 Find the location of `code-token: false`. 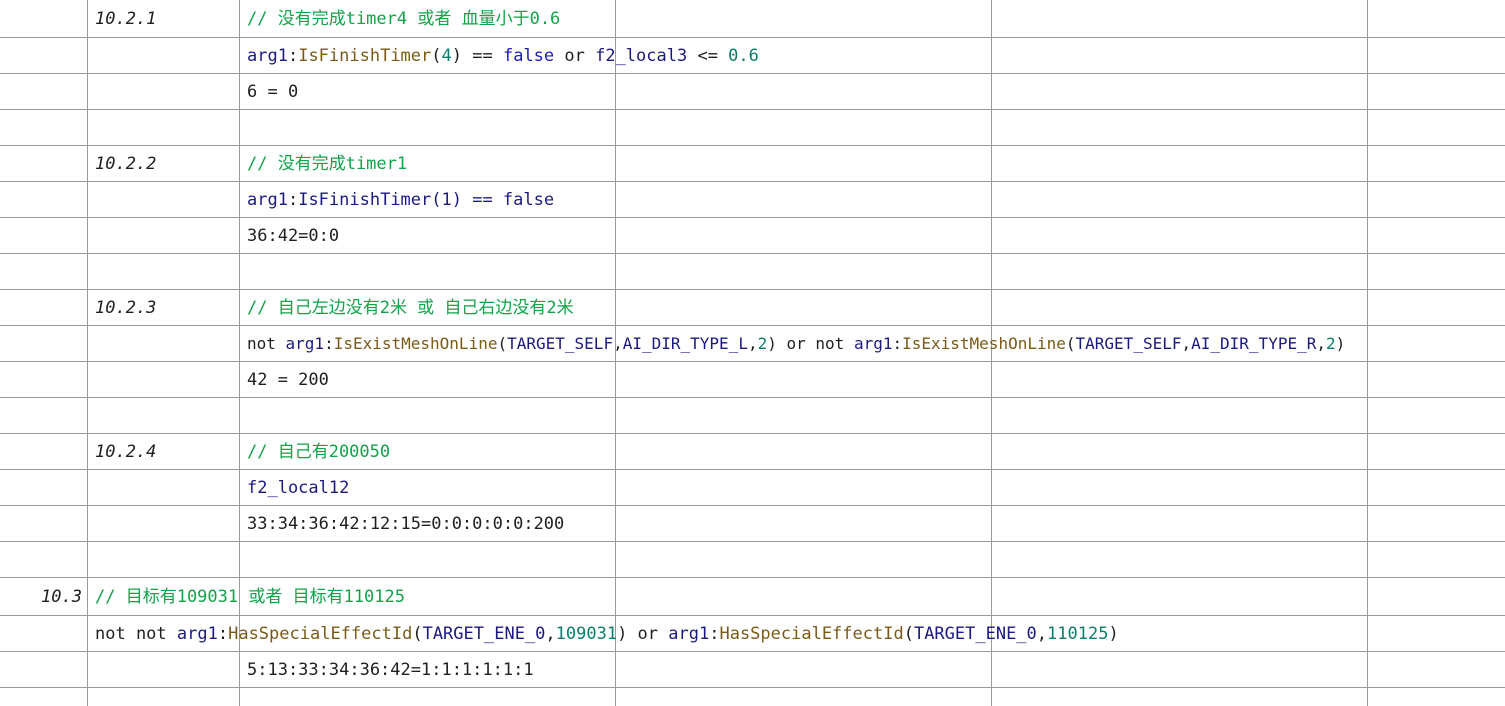

code-token: false is located at coordinates (528, 56).